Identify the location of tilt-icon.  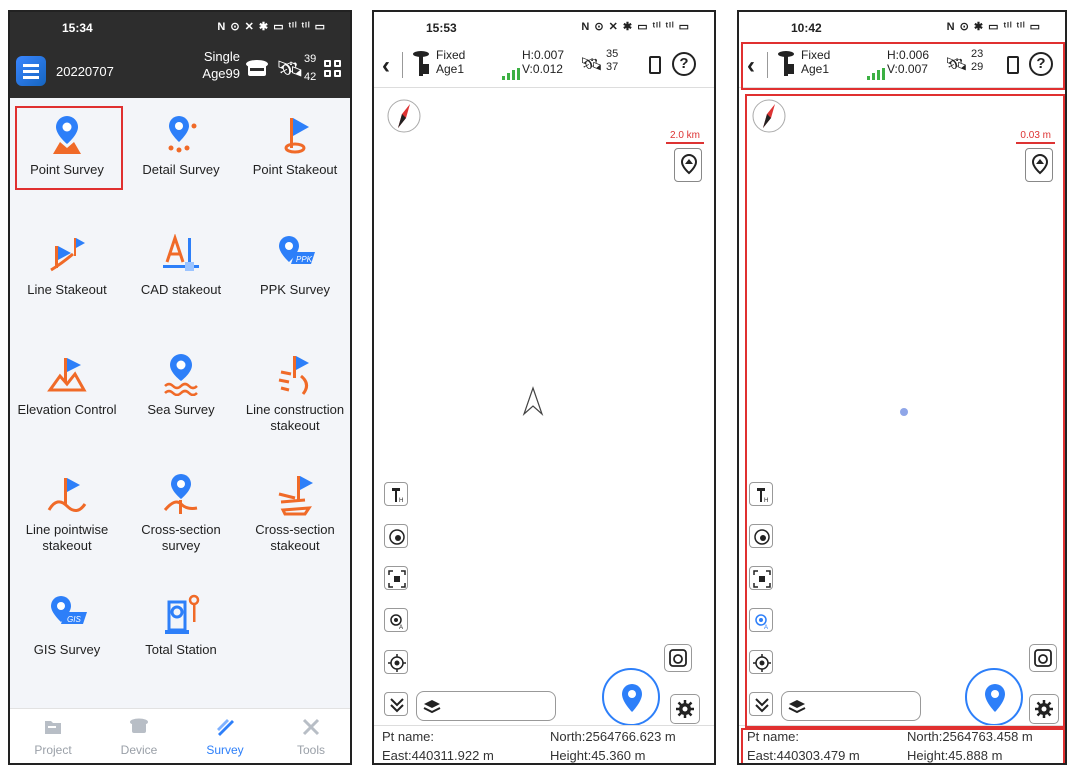
(762, 537).